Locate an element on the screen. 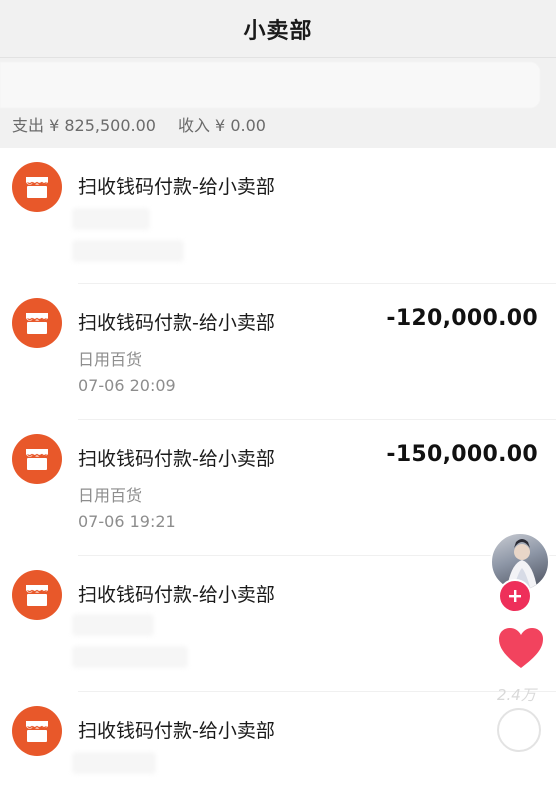  transaction-item: 扫收钱码付款-给小卖部 is located at coordinates (278, 748).